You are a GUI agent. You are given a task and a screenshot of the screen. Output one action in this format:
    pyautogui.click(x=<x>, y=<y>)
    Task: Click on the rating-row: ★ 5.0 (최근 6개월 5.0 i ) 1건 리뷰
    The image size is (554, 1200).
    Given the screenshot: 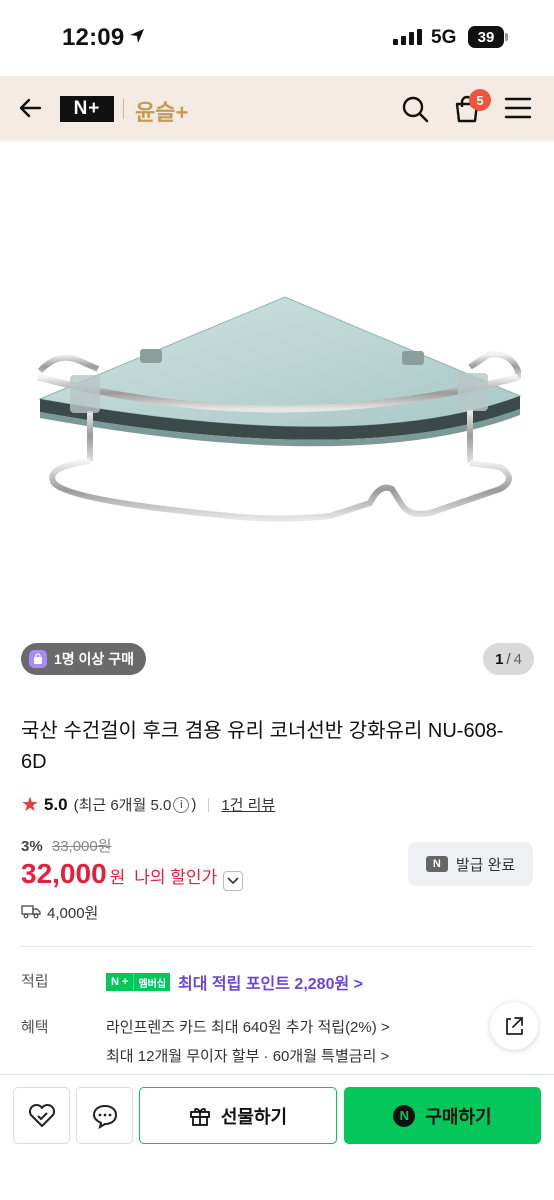 What is the action you would take?
    pyautogui.click(x=148, y=804)
    